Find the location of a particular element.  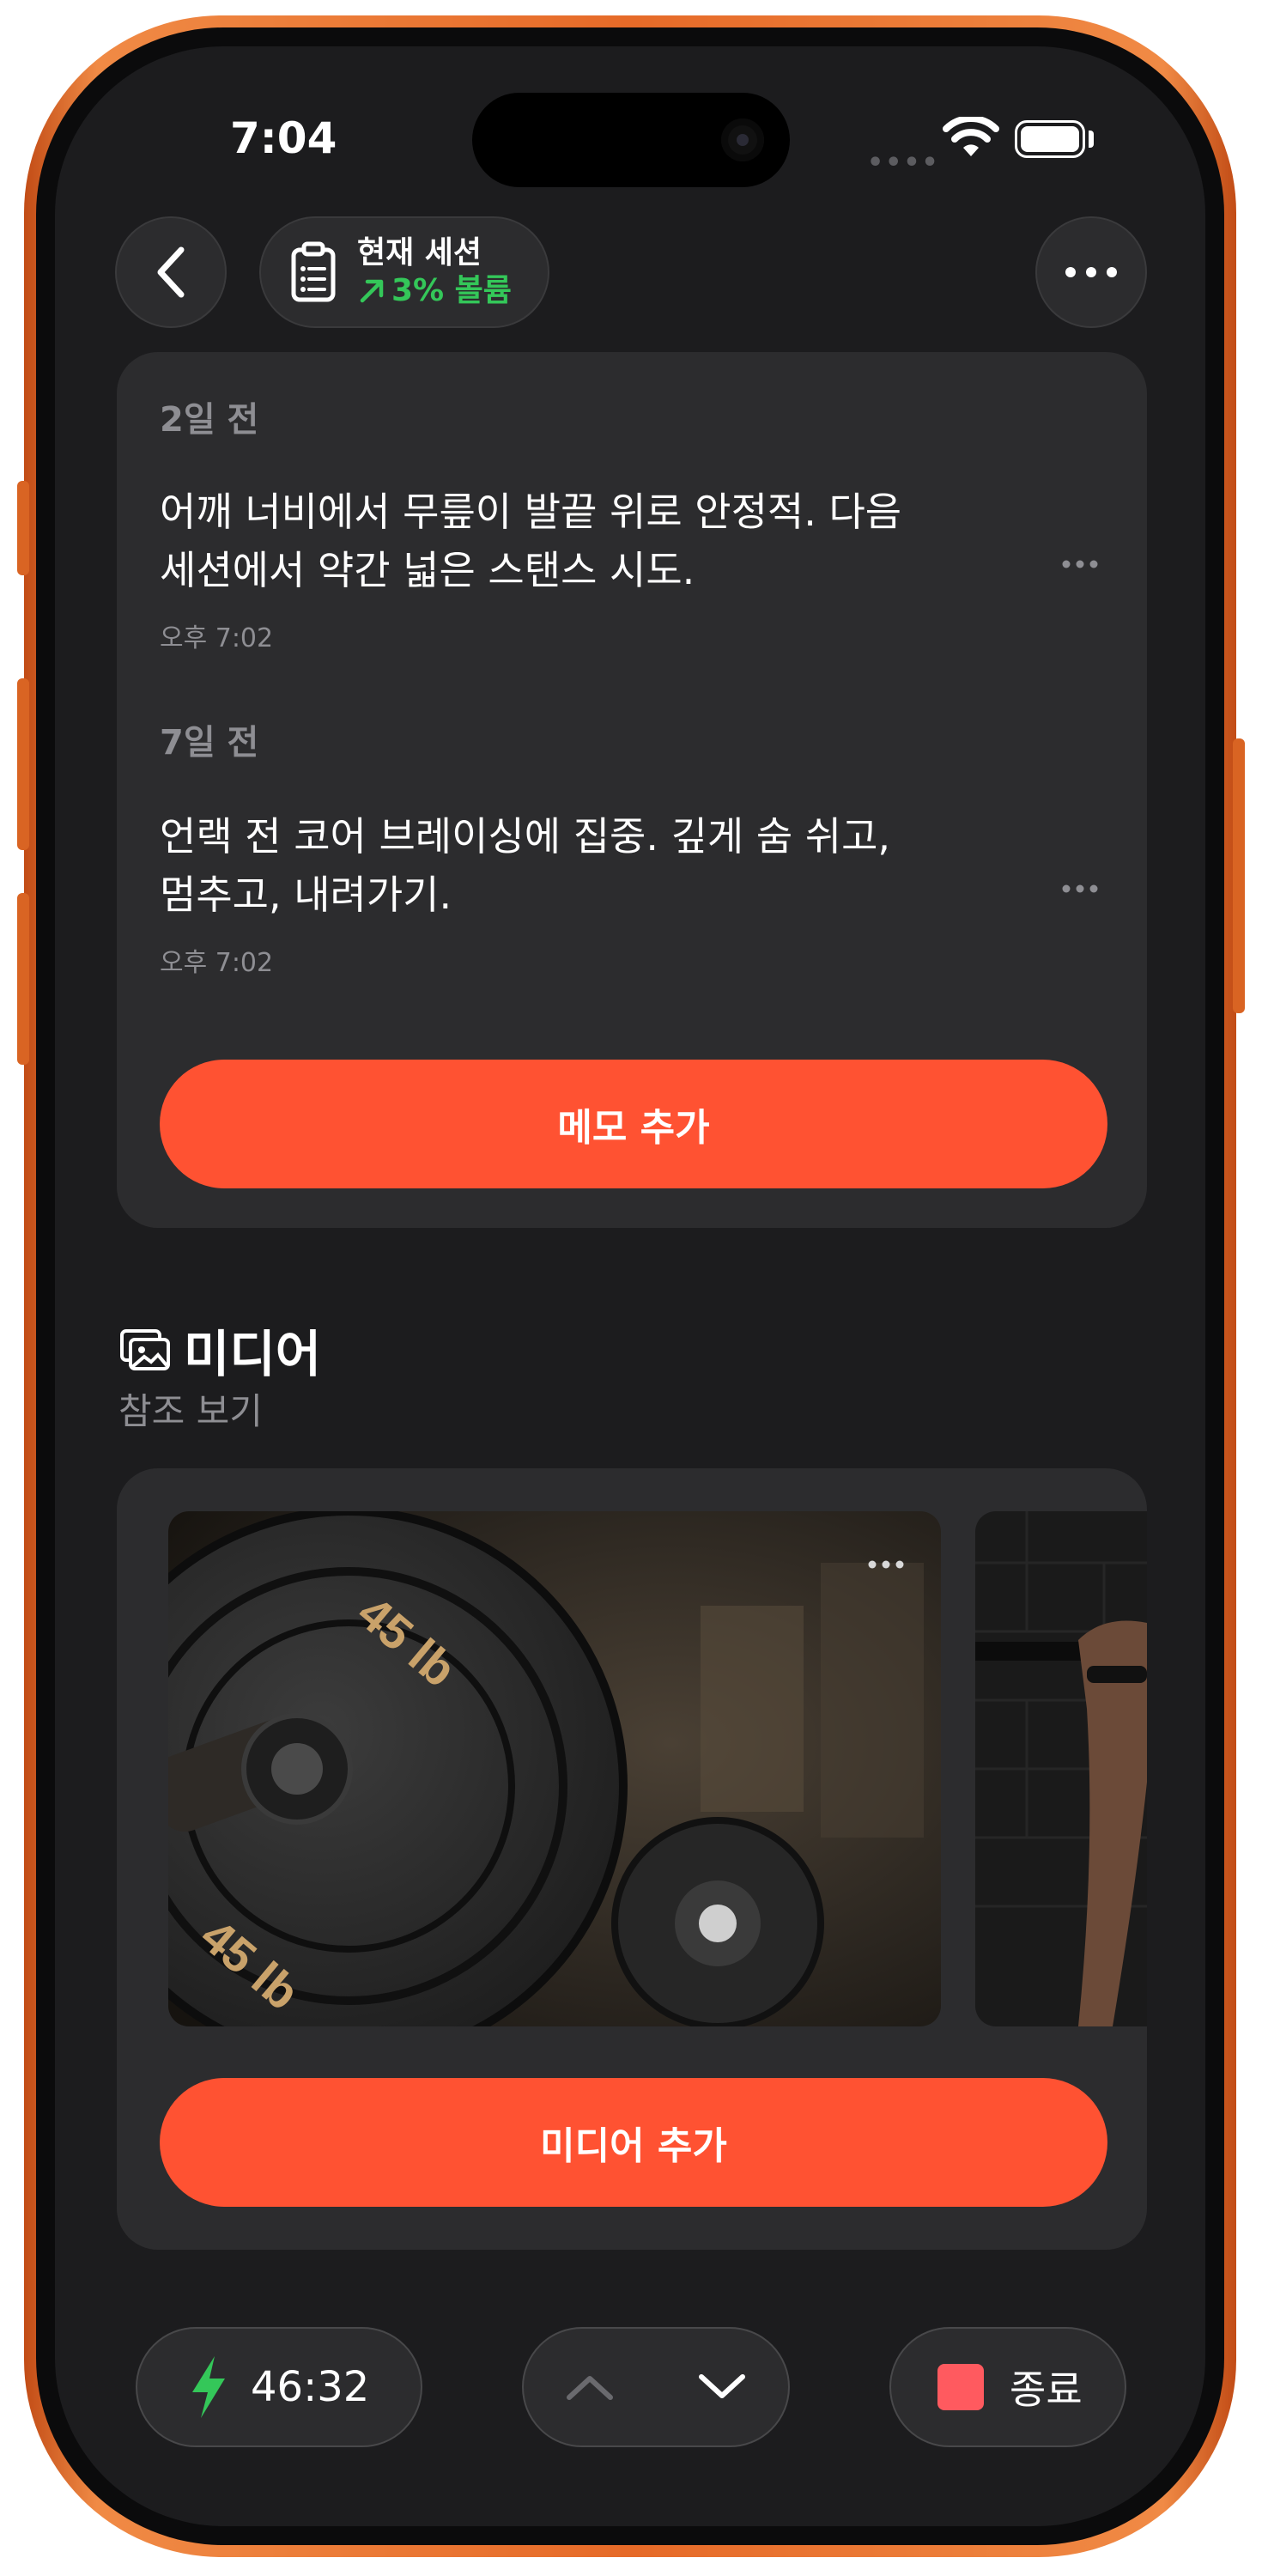

set-navigation-pill is located at coordinates (656, 2387).